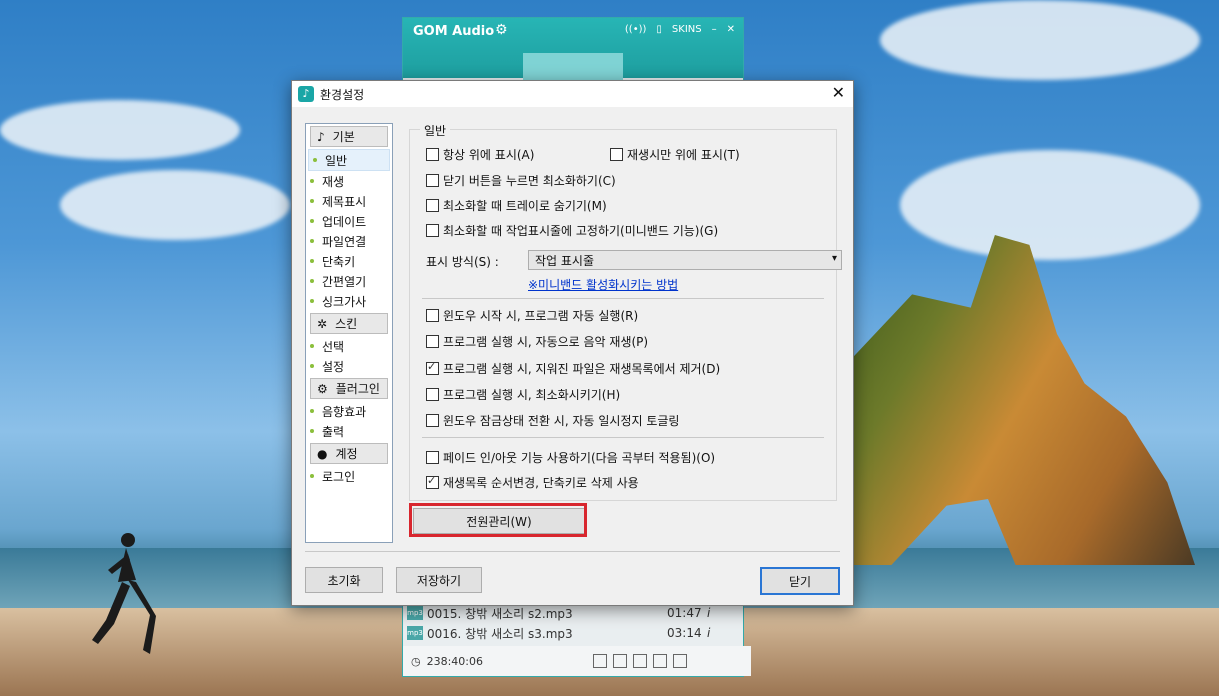 Image resolution: width=1219 pixels, height=696 pixels. What do you see at coordinates (480, 154) in the screenshot?
I see `always-on-top-checkbox: 항상 위에 표시(A)` at bounding box center [480, 154].